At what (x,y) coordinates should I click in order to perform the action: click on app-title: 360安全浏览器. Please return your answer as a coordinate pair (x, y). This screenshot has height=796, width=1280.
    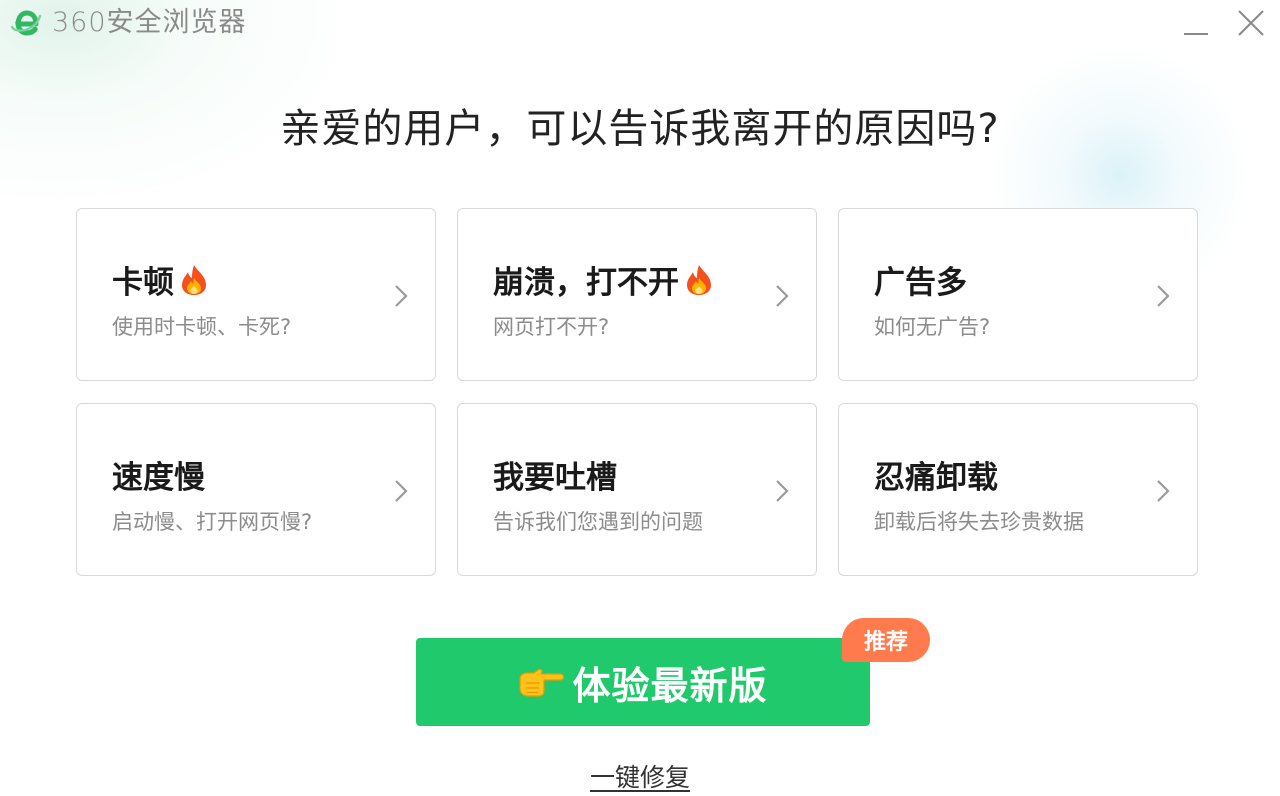
    Looking at the image, I should click on (149, 22).